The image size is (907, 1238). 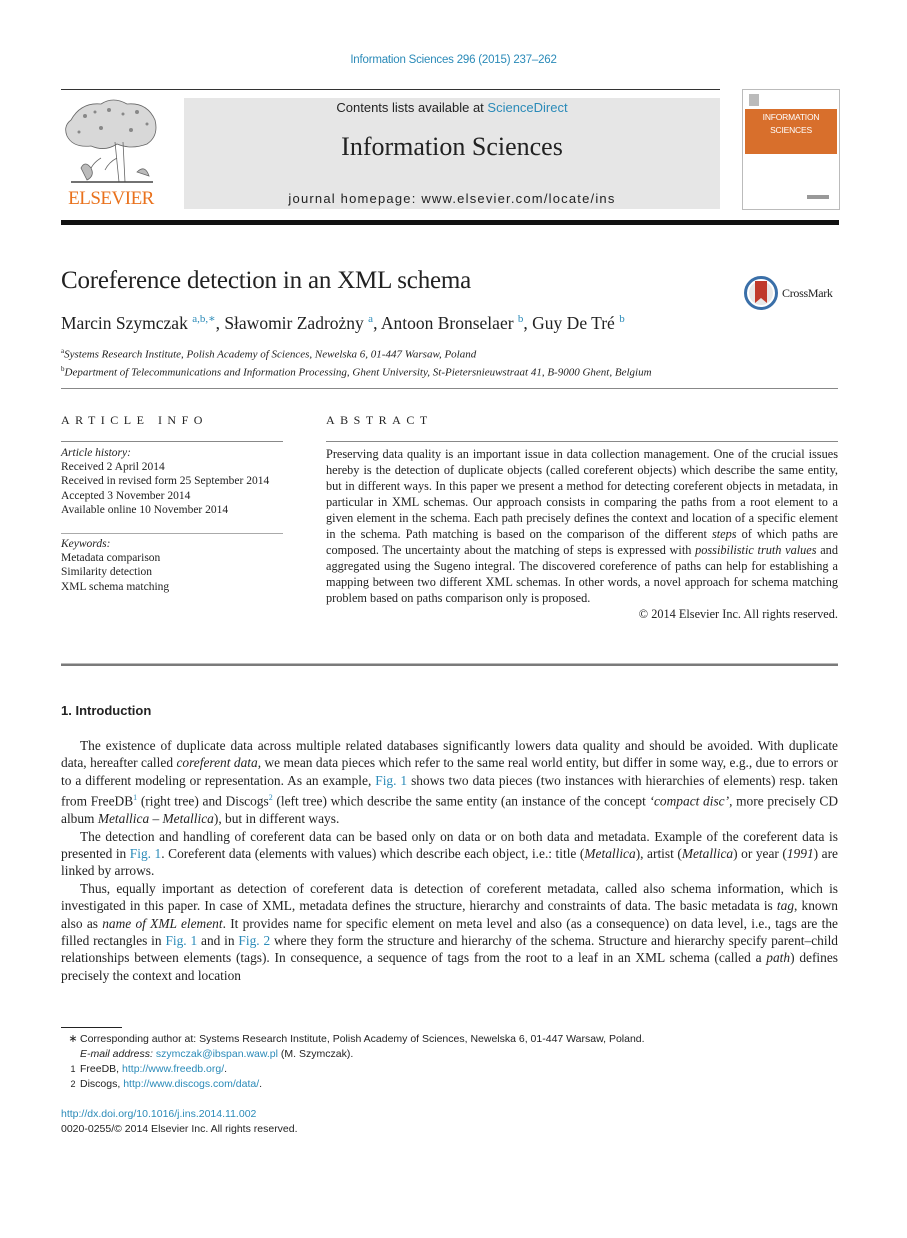 What do you see at coordinates (96, 453) in the screenshot?
I see `article-history-label: Article history:` at bounding box center [96, 453].